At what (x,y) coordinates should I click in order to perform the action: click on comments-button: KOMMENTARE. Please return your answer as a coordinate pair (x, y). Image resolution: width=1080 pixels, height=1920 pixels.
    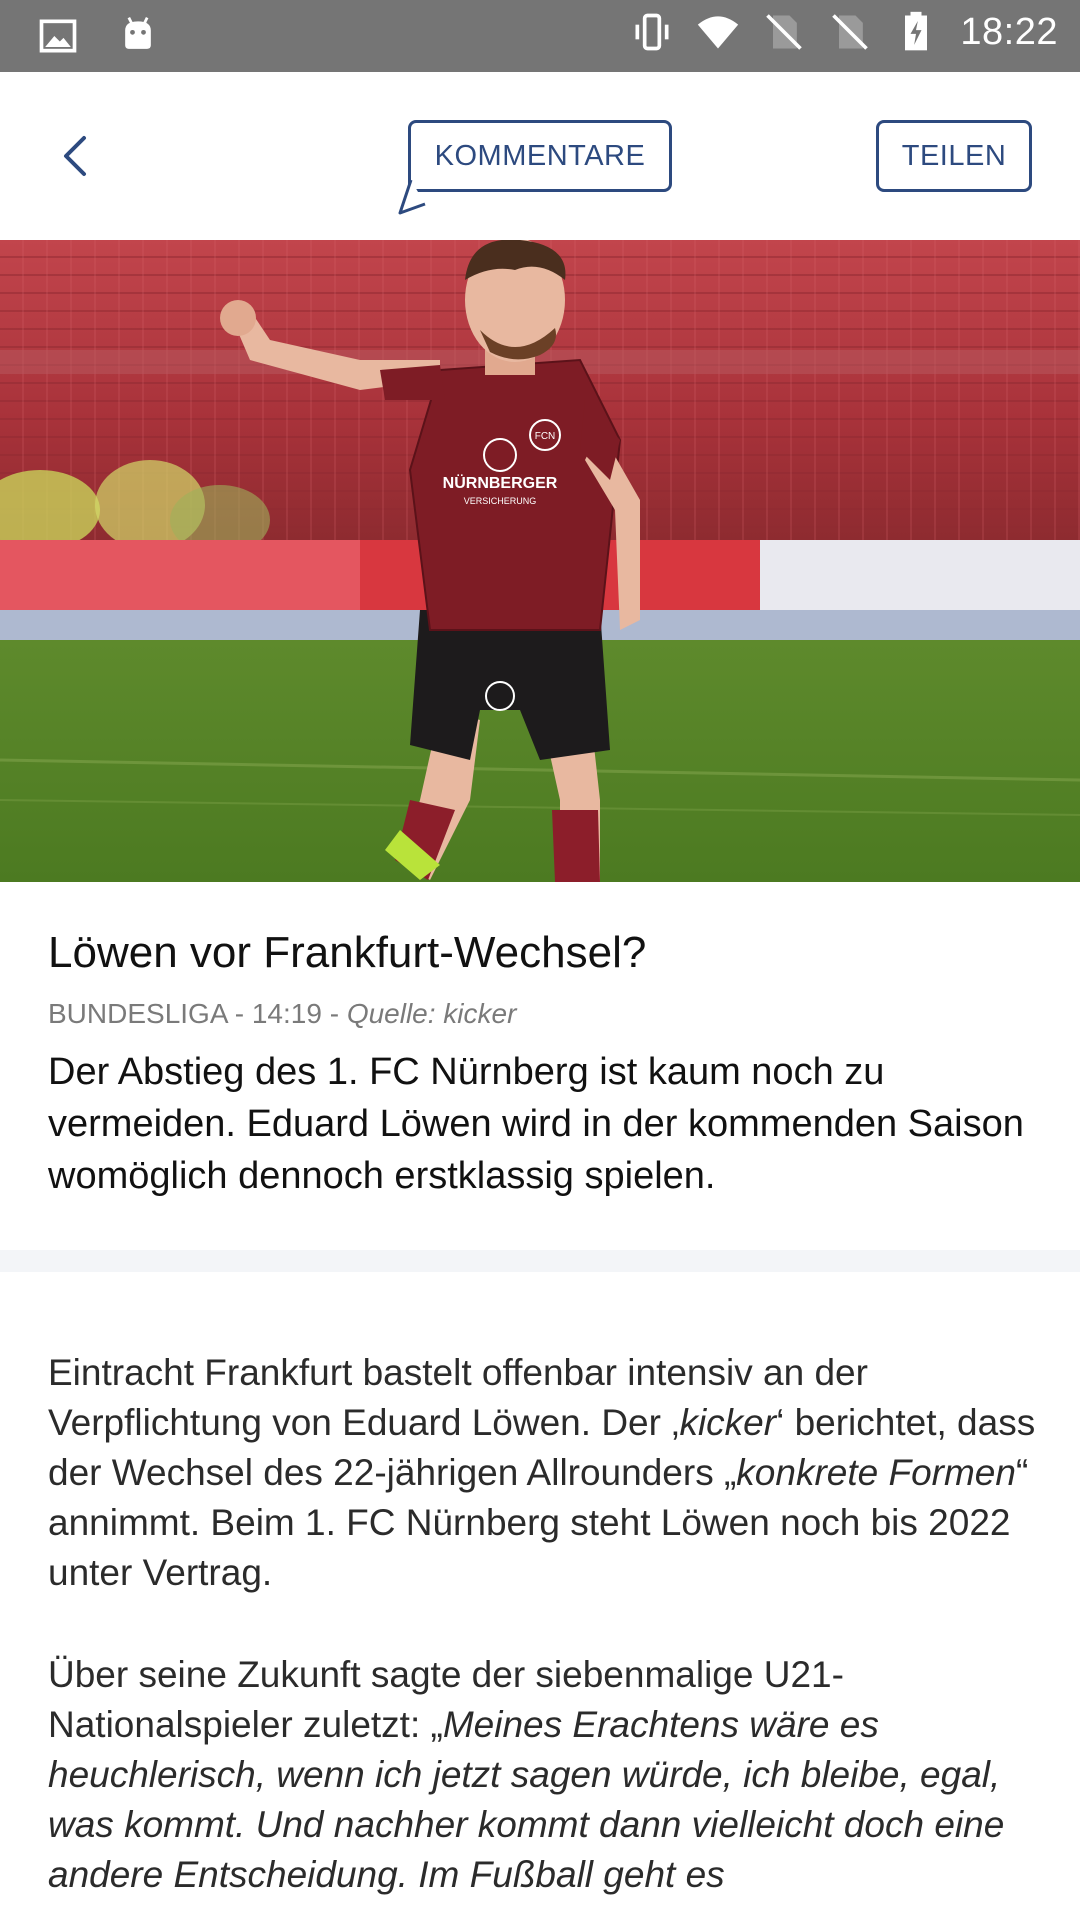
    Looking at the image, I should click on (540, 156).